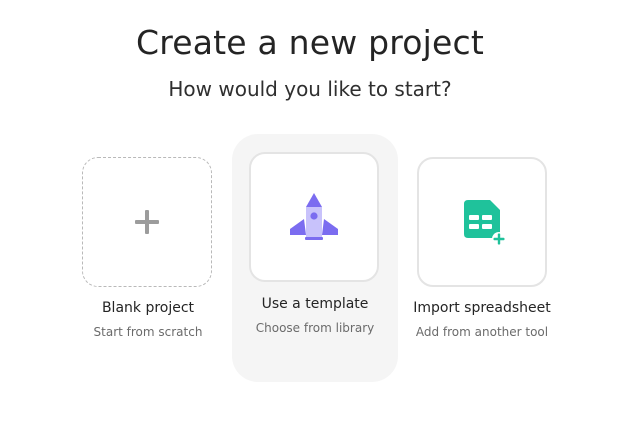 The height and width of the screenshot is (428, 620). Describe the element at coordinates (482, 332) in the screenshot. I see `import-spreadsheet-description: Add from another tool` at that location.